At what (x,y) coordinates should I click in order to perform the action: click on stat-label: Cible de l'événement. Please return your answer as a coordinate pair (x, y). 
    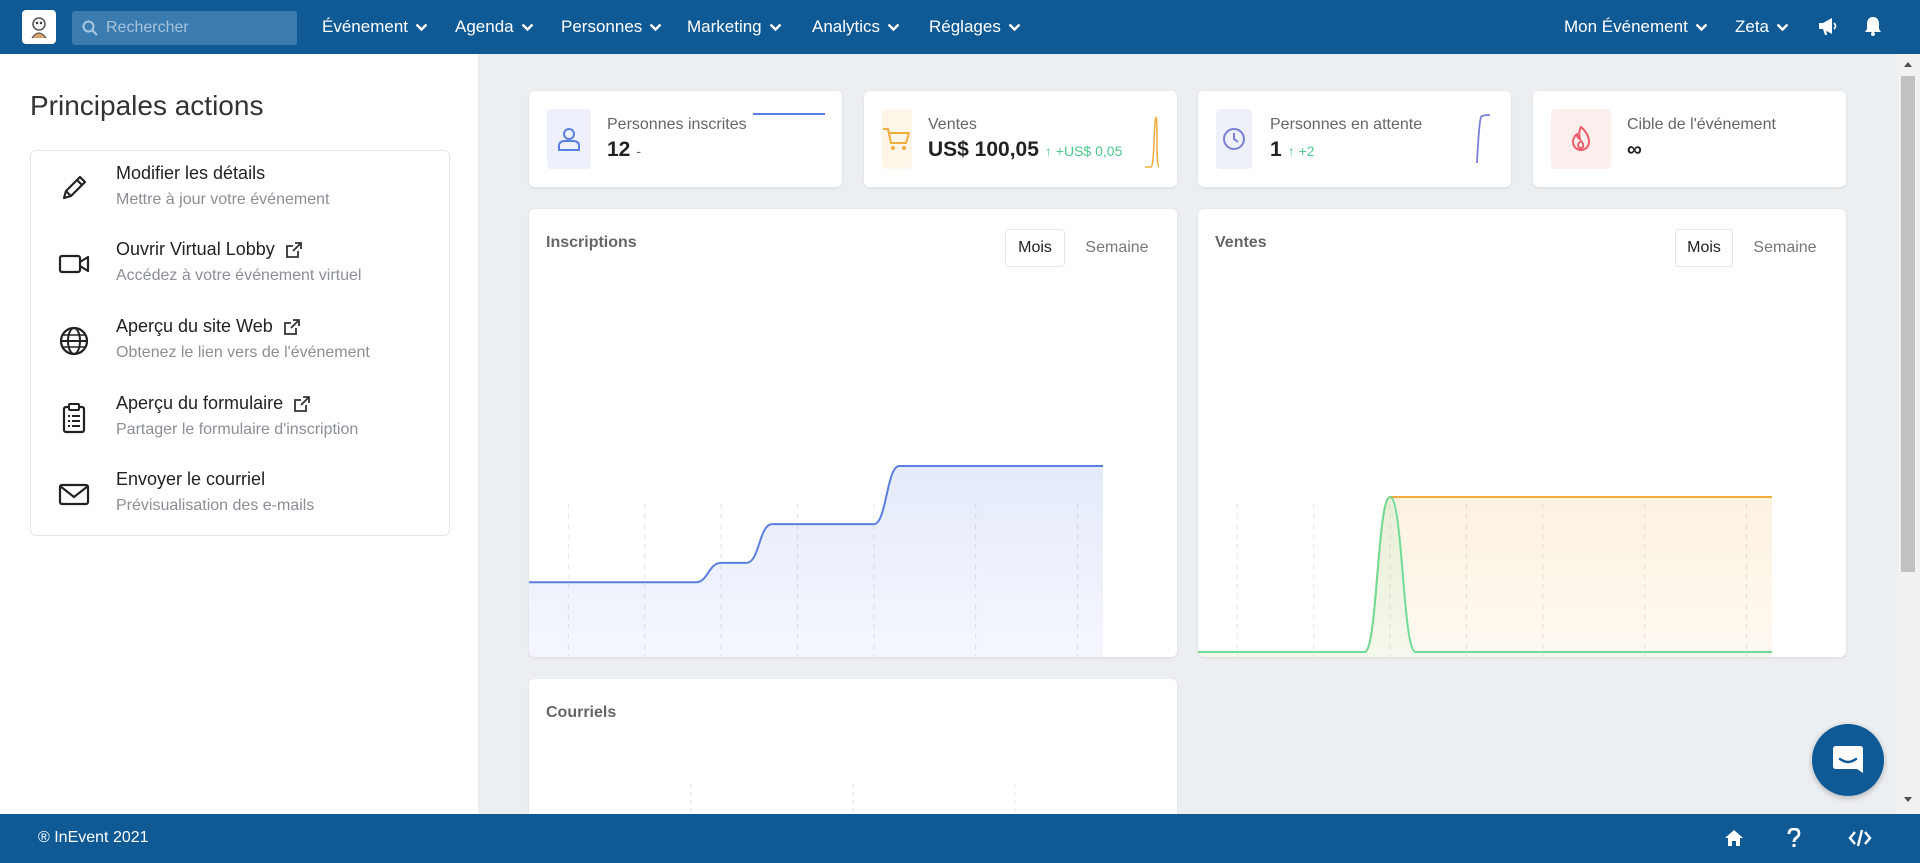
    Looking at the image, I should click on (1701, 124).